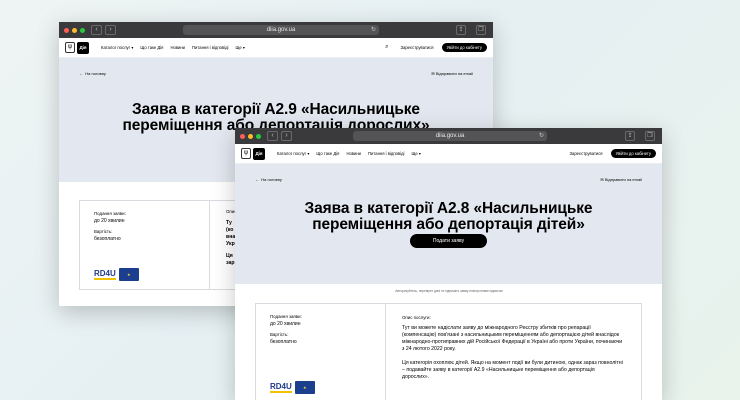  Describe the element at coordinates (386, 47) in the screenshot. I see `search-icon: ⌕` at that location.